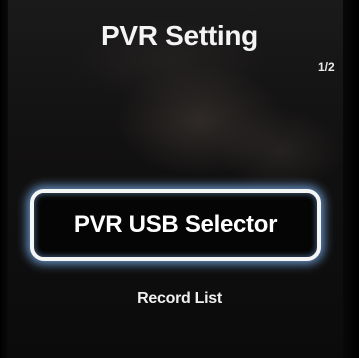 Image resolution: width=359 pixels, height=358 pixels. Describe the element at coordinates (179, 299) in the screenshot. I see `menu-item-record-list: Record List` at that location.